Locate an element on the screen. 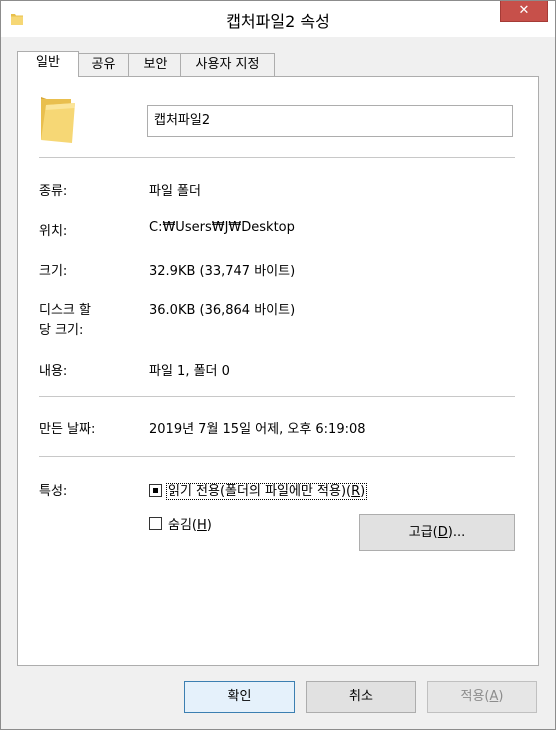 The image size is (556, 730). ok-button: 확인 is located at coordinates (239, 697).